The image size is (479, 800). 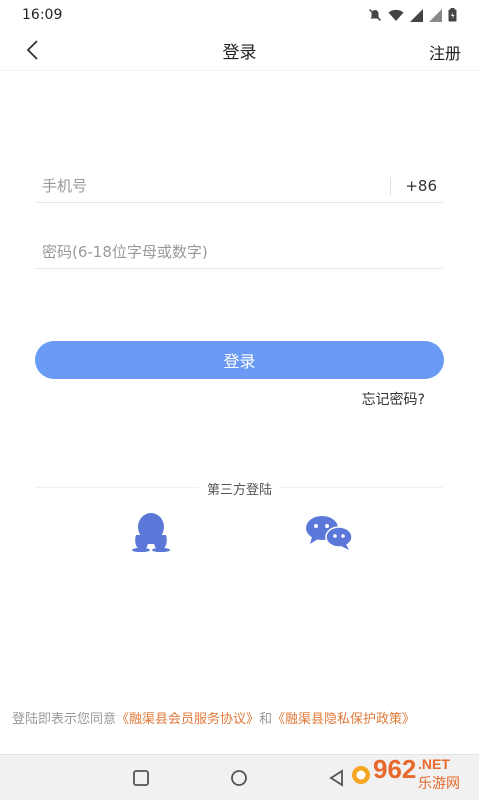 I want to click on country-code-selector: +86, so click(x=424, y=186).